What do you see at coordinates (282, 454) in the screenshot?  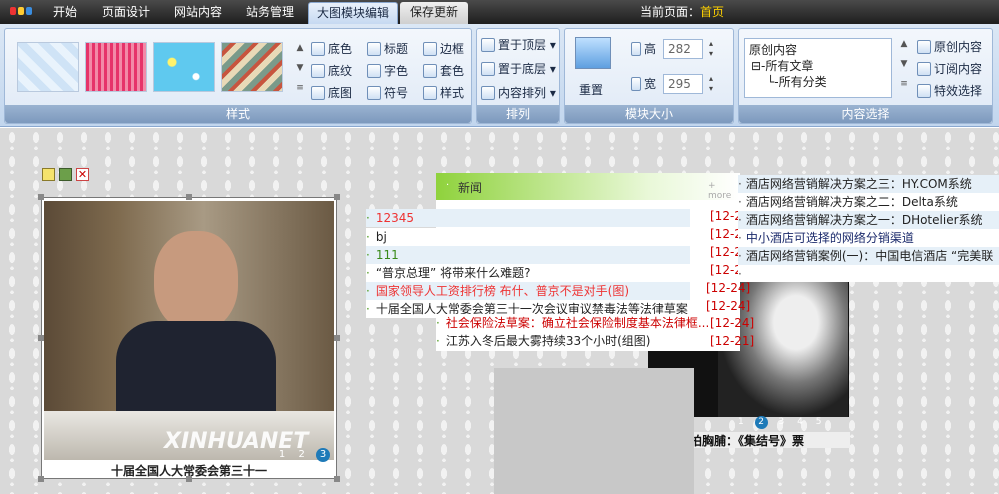 I see `photo-page-1: 1` at bounding box center [282, 454].